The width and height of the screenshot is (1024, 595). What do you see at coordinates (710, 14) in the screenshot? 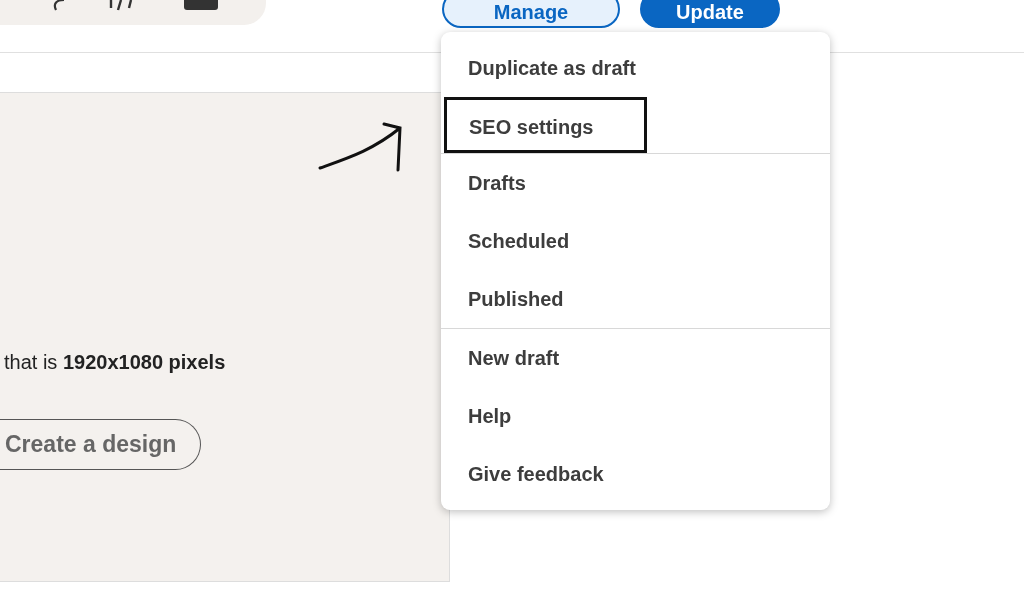
I see `update-button: Update` at bounding box center [710, 14].